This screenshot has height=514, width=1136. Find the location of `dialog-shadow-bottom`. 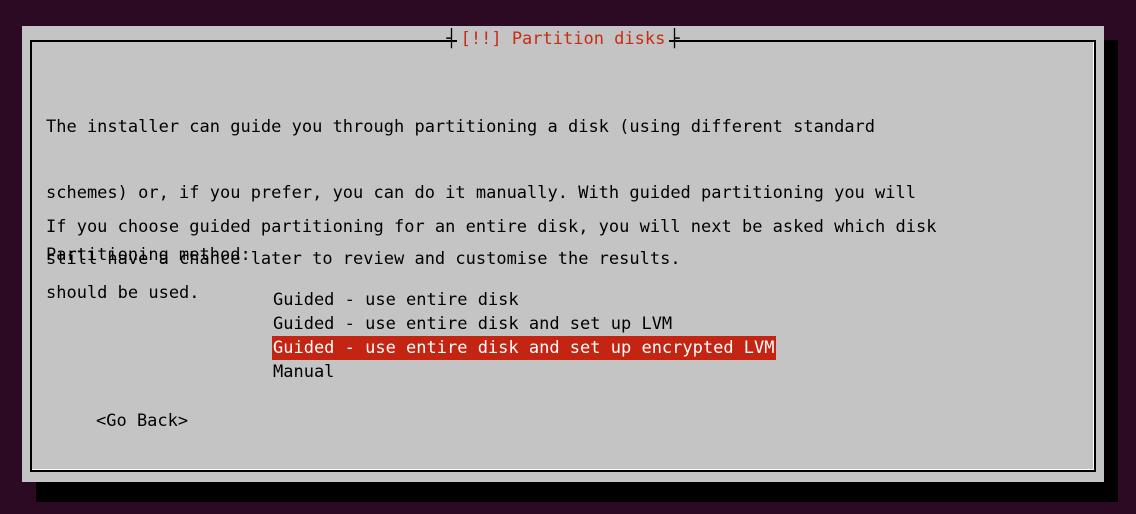

dialog-shadow-bottom is located at coordinates (577, 492).